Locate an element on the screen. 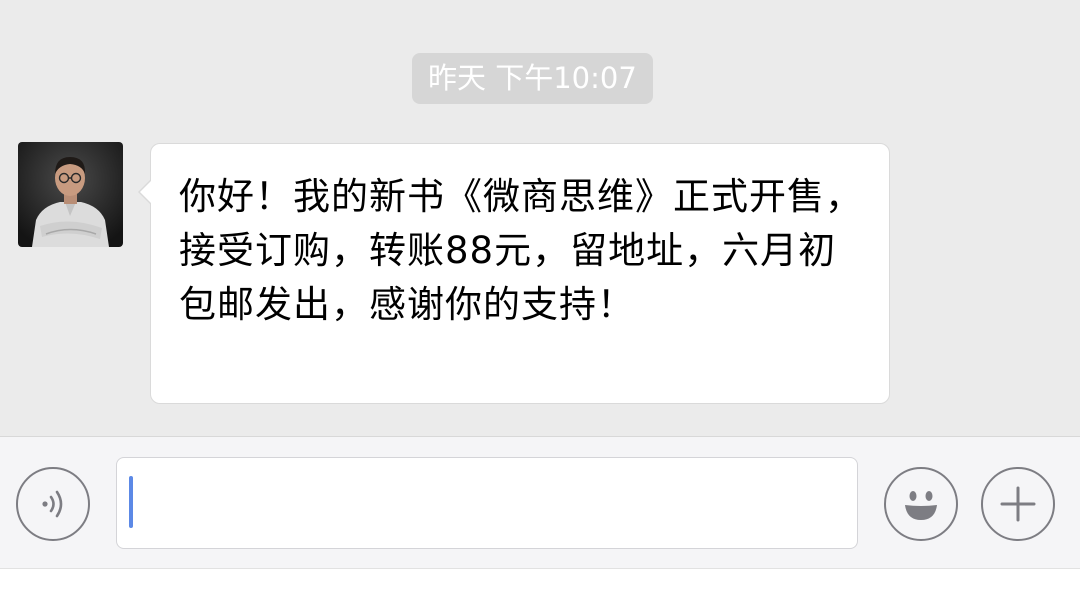 This screenshot has height=594, width=1080. bottom-strip is located at coordinates (540, 581).